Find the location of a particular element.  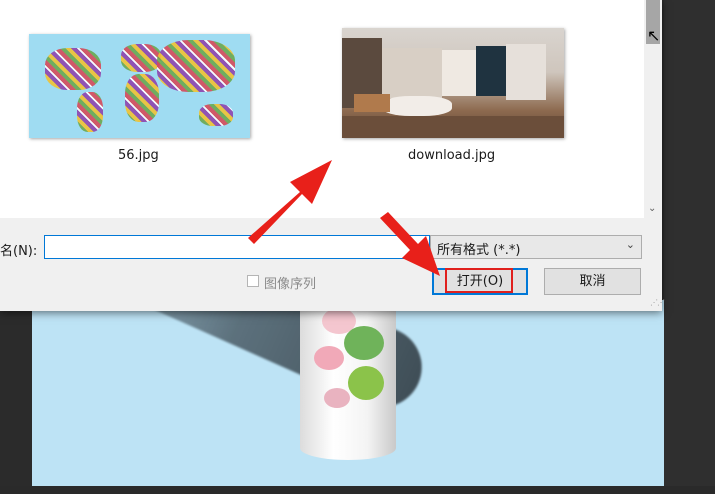

arrow-to-open-button-icon is located at coordinates (410, 244).